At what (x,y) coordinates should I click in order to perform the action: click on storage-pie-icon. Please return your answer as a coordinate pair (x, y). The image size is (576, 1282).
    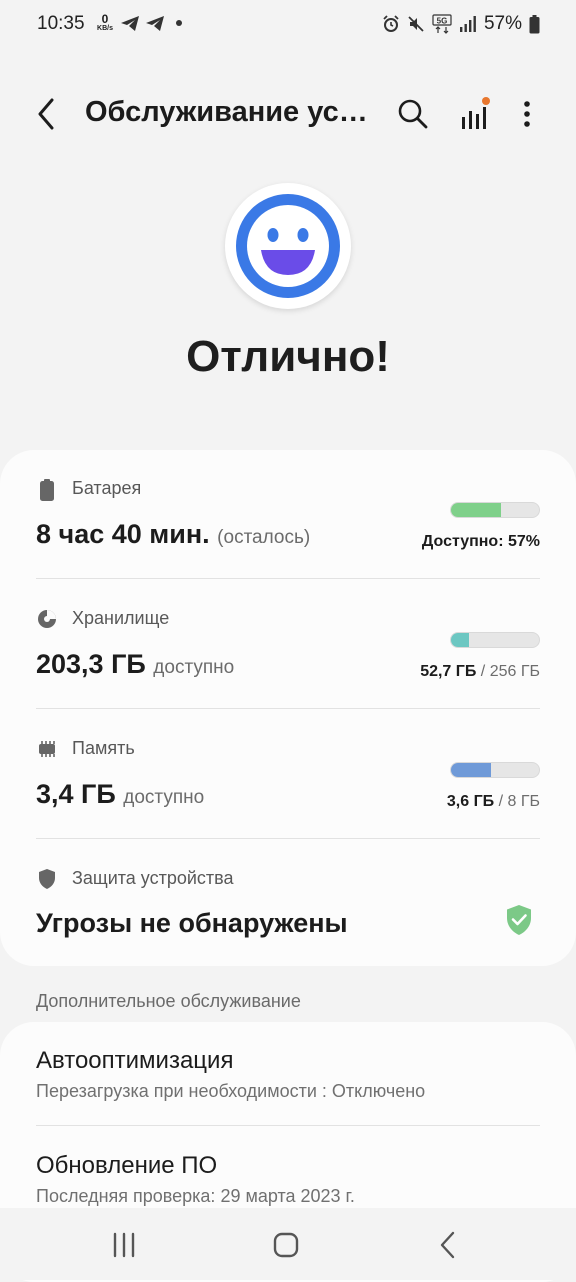
    Looking at the image, I should click on (47, 619).